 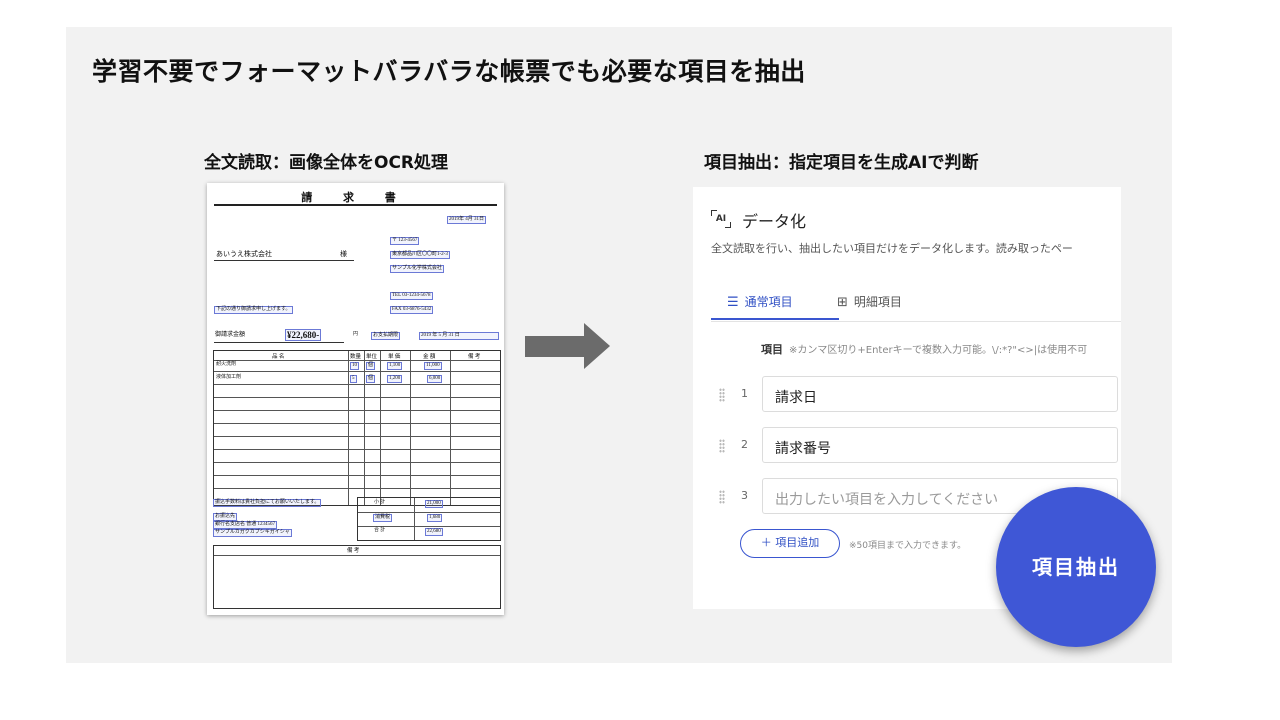 What do you see at coordinates (326, 163) in the screenshot?
I see `ocr-section-title: 全文読取：画像全体をOCR処理` at bounding box center [326, 163].